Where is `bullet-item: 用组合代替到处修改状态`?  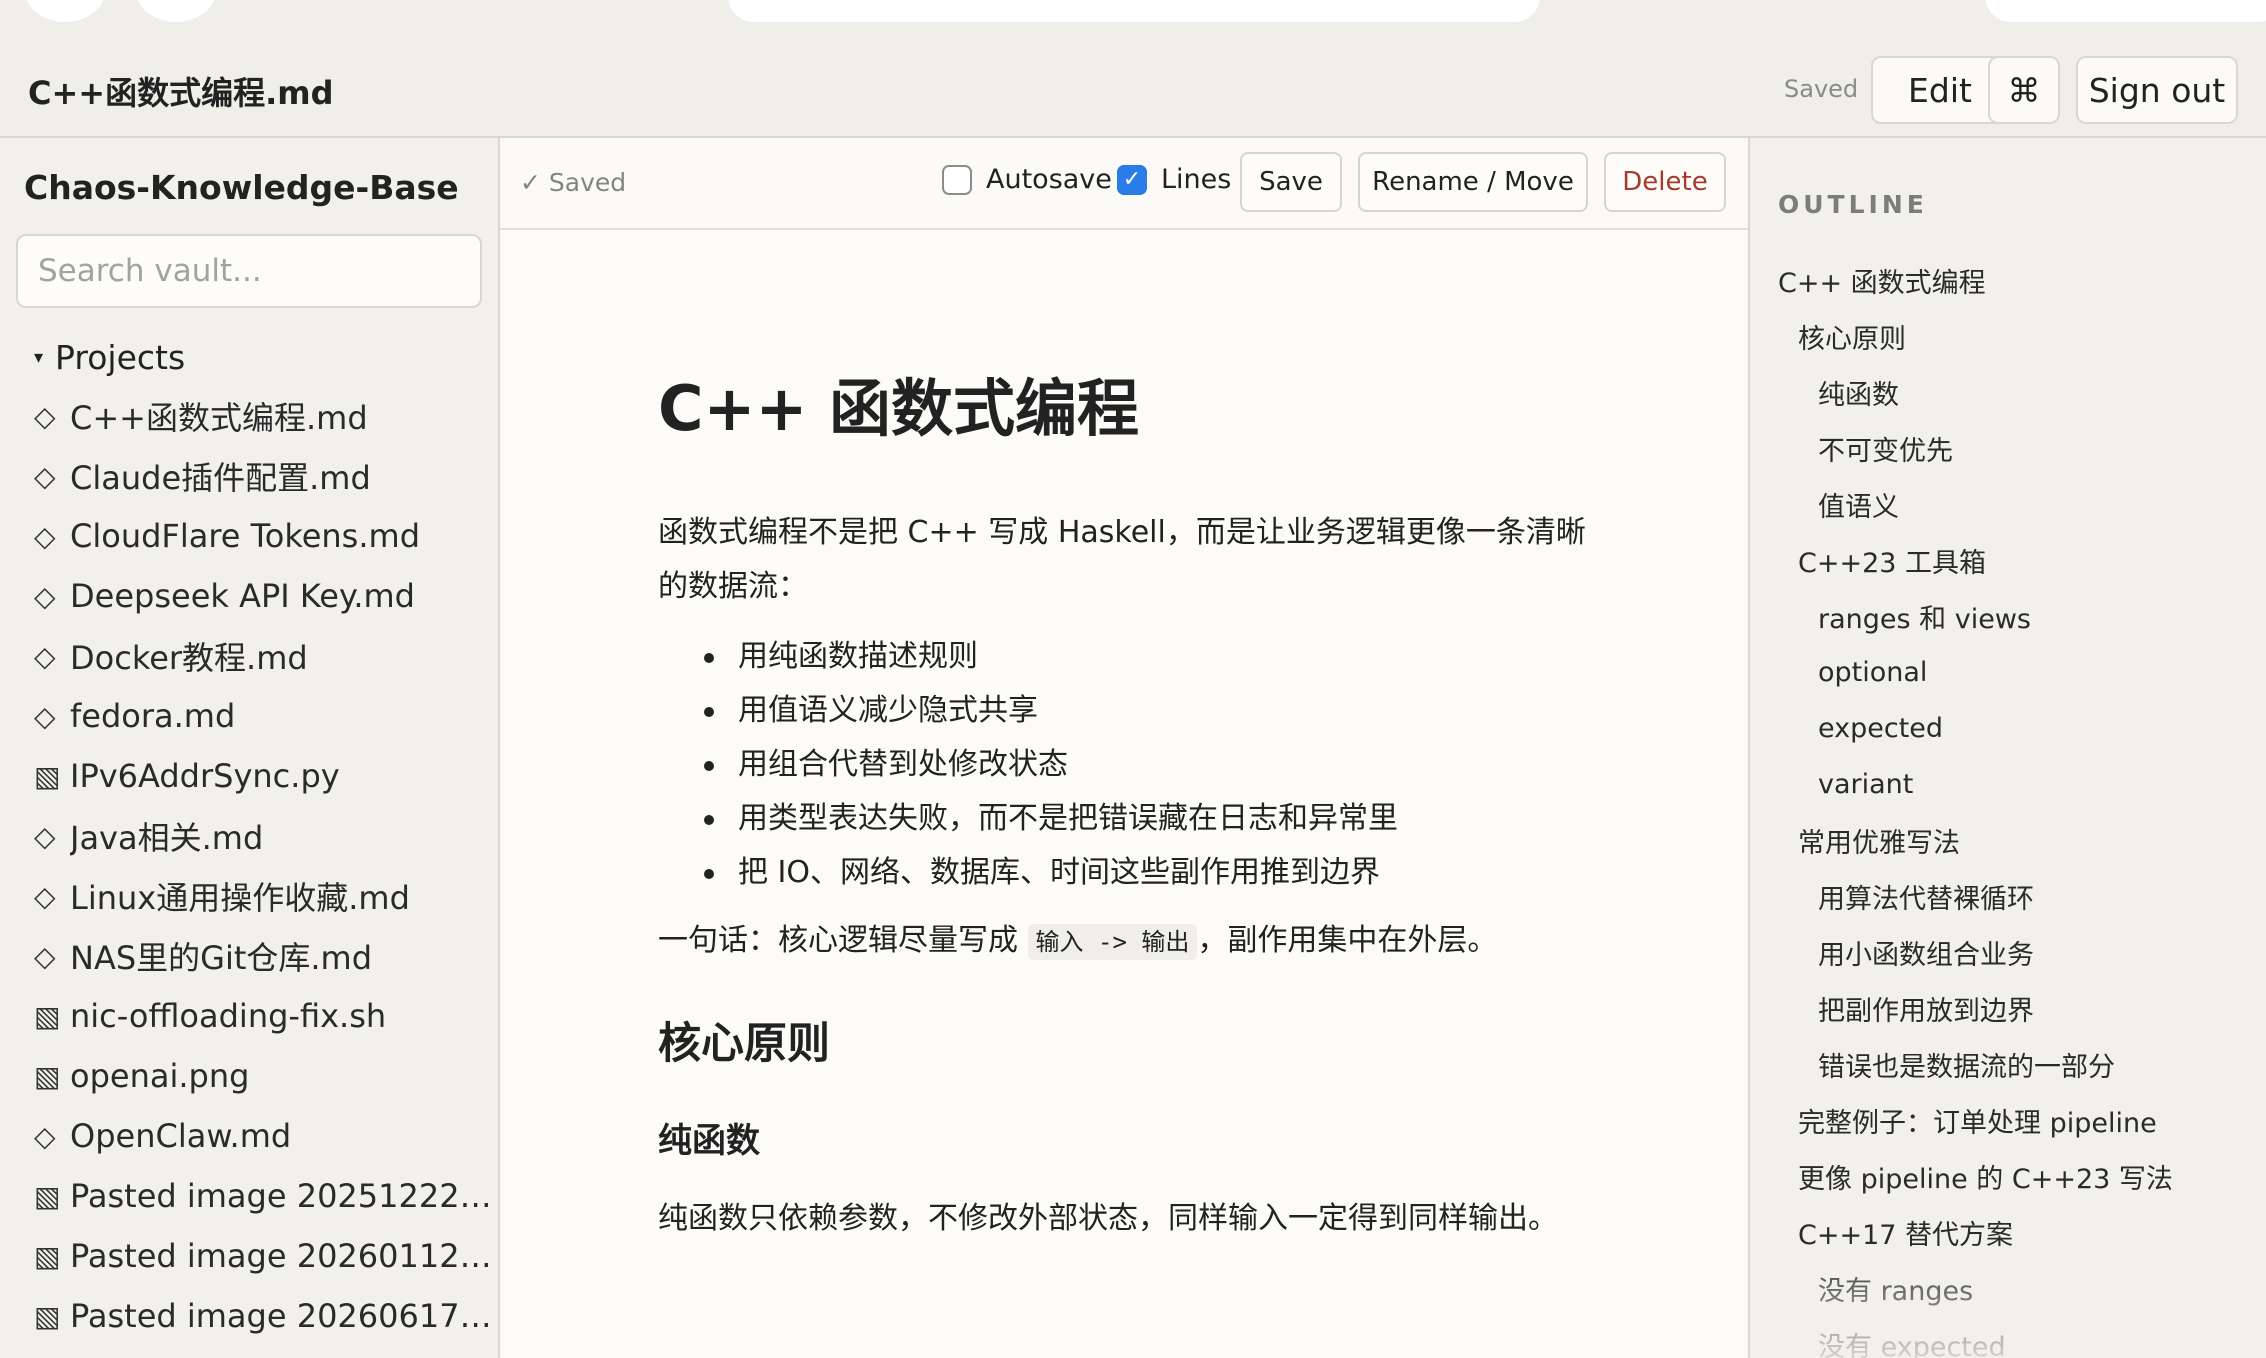
bullet-item: 用组合代替到处修改状态 is located at coordinates (1123, 765).